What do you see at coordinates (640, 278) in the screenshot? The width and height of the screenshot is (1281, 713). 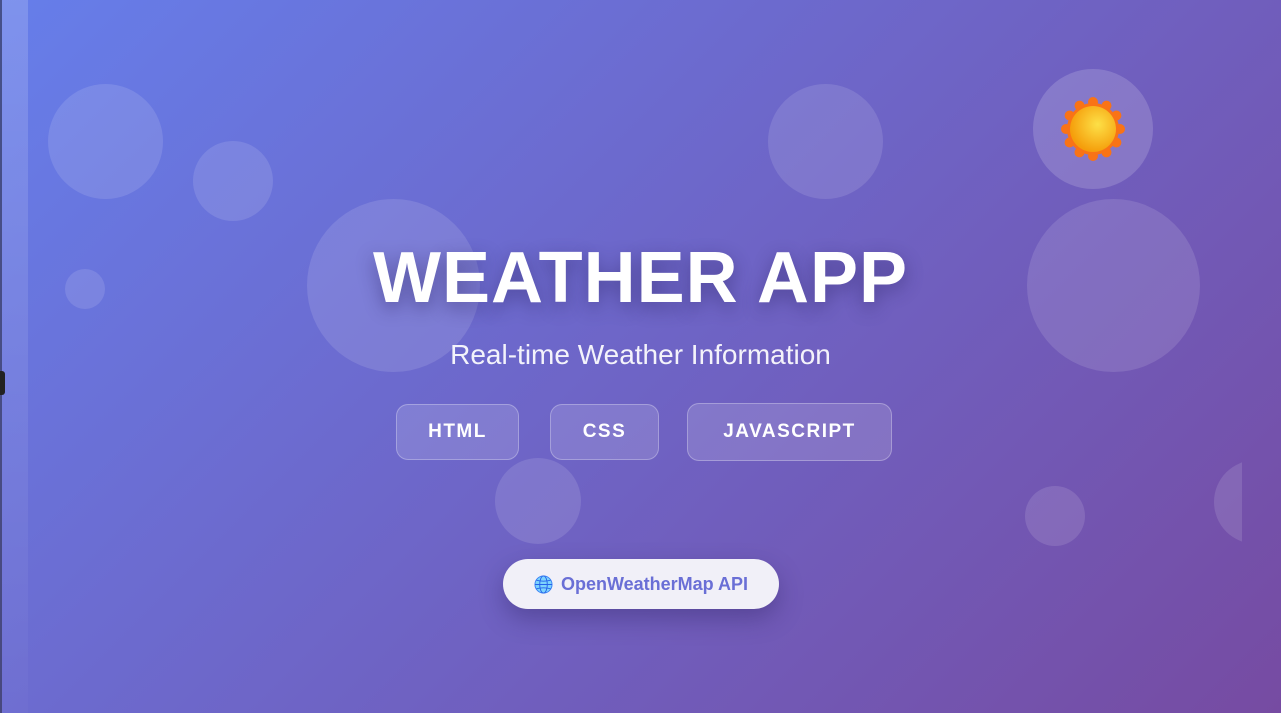 I see `app-title: WEATHER APP` at bounding box center [640, 278].